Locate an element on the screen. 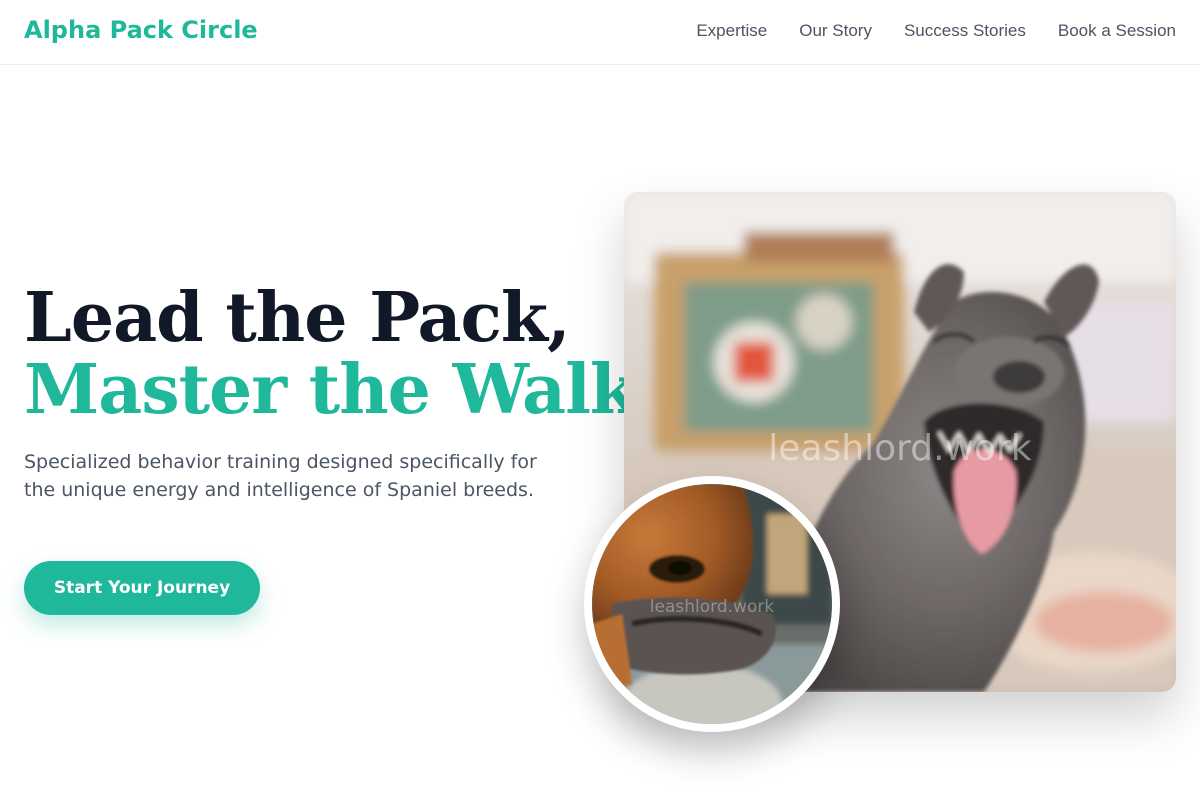  hero-headline: Lead the Pack, Master the Walk. is located at coordinates (342, 354).